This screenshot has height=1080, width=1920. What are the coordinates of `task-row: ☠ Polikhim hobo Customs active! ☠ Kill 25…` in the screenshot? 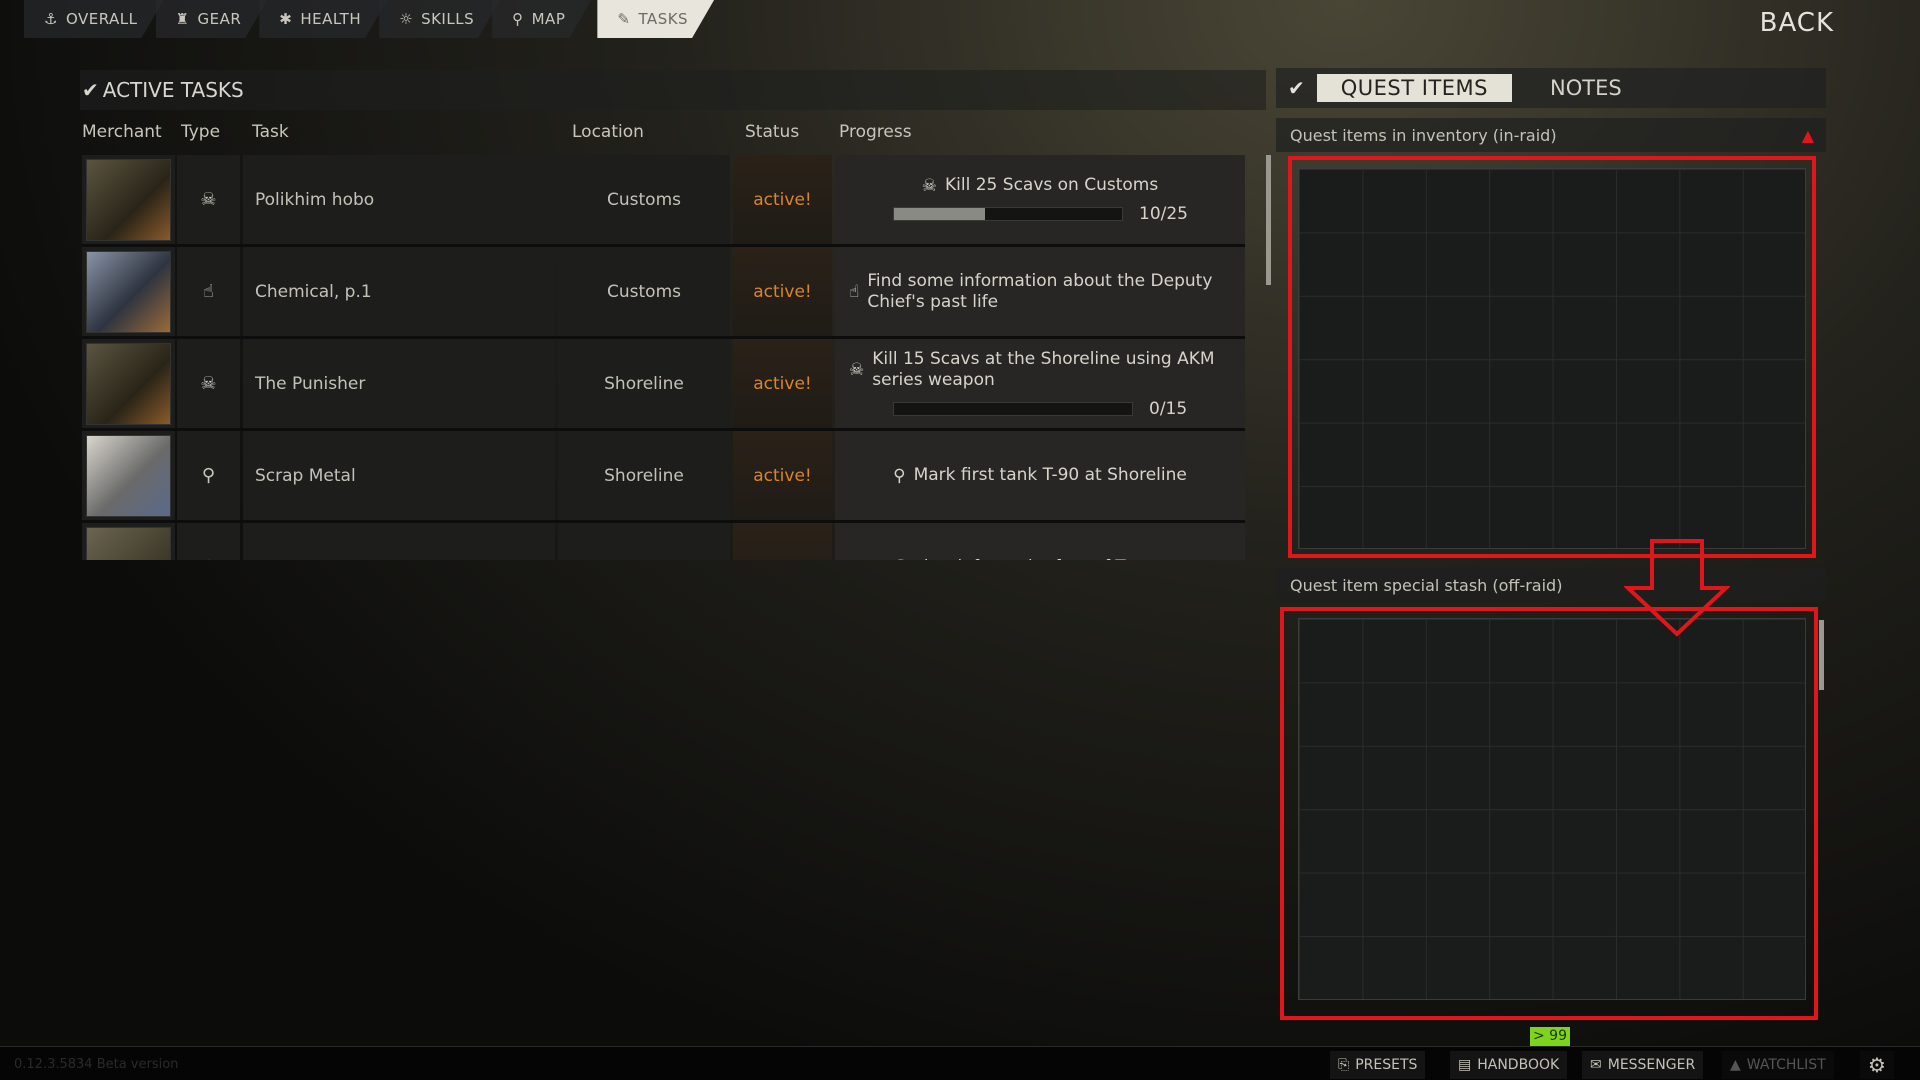 It's located at (663, 201).